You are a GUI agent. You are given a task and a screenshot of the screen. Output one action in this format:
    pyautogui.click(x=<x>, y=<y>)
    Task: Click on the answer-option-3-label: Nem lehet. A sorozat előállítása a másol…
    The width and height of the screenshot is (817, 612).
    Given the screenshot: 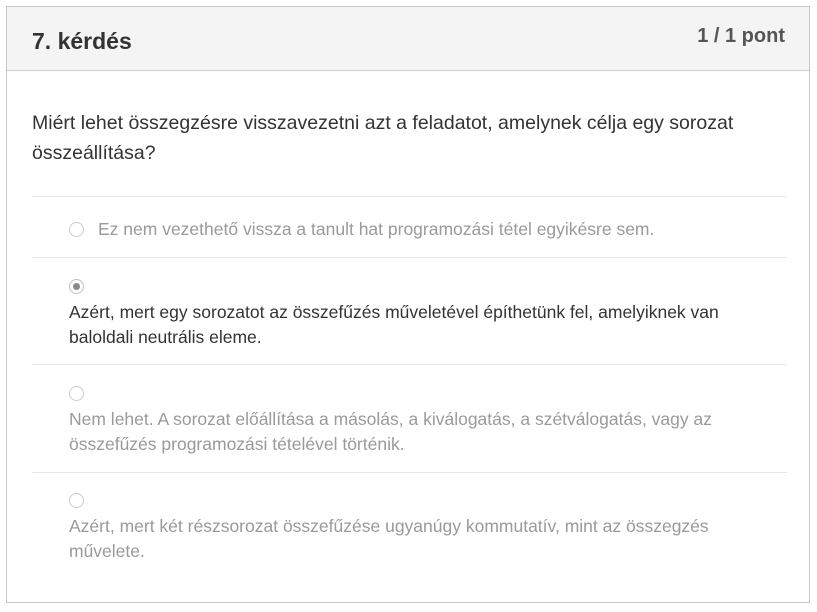 What is the action you would take?
    pyautogui.click(x=390, y=431)
    